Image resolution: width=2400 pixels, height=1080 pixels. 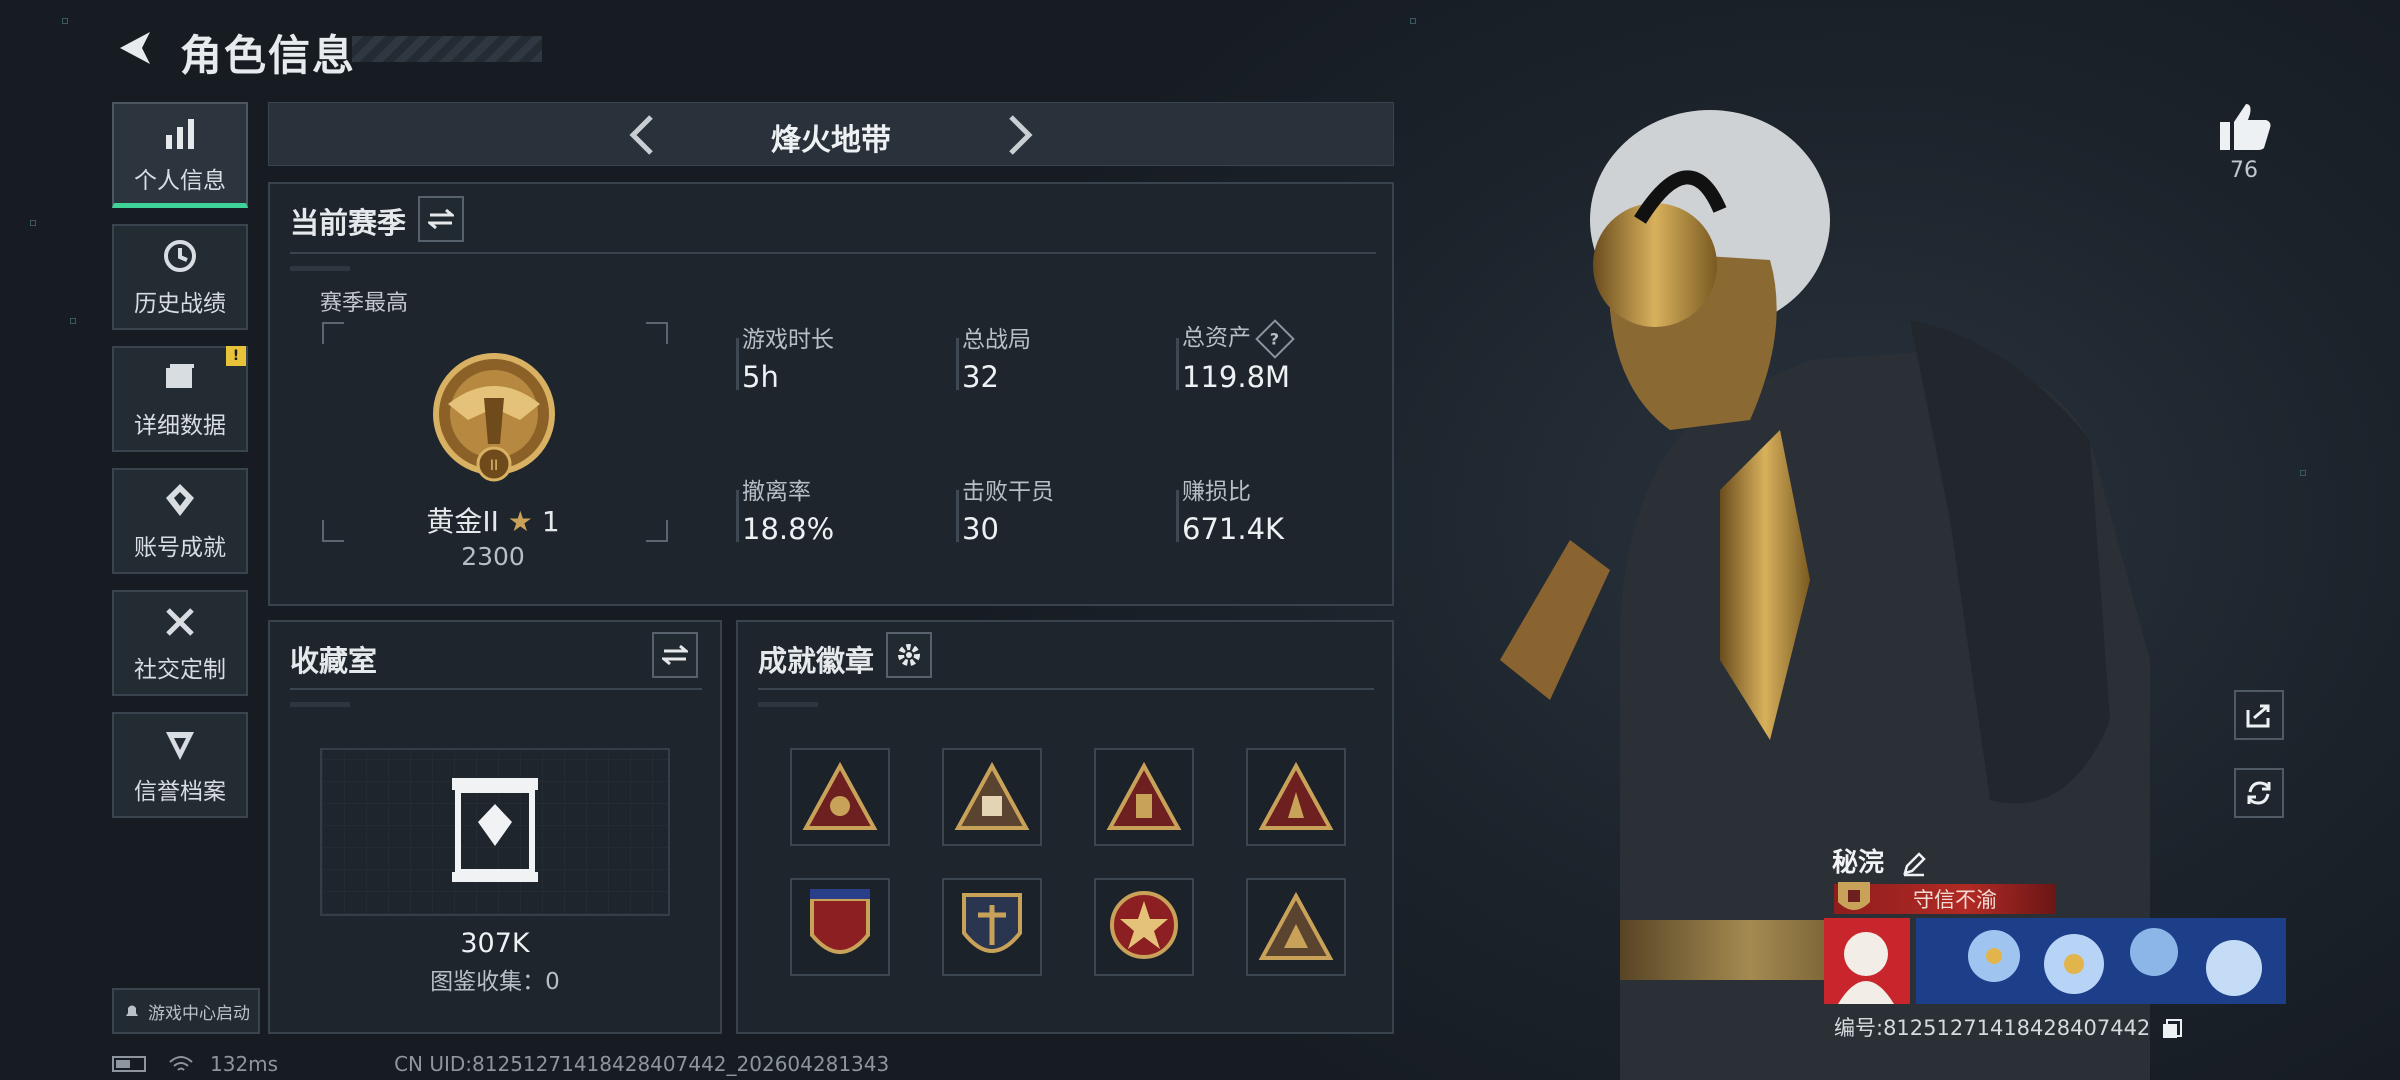 I want to click on season-title: 当前赛季, so click(x=348, y=223).